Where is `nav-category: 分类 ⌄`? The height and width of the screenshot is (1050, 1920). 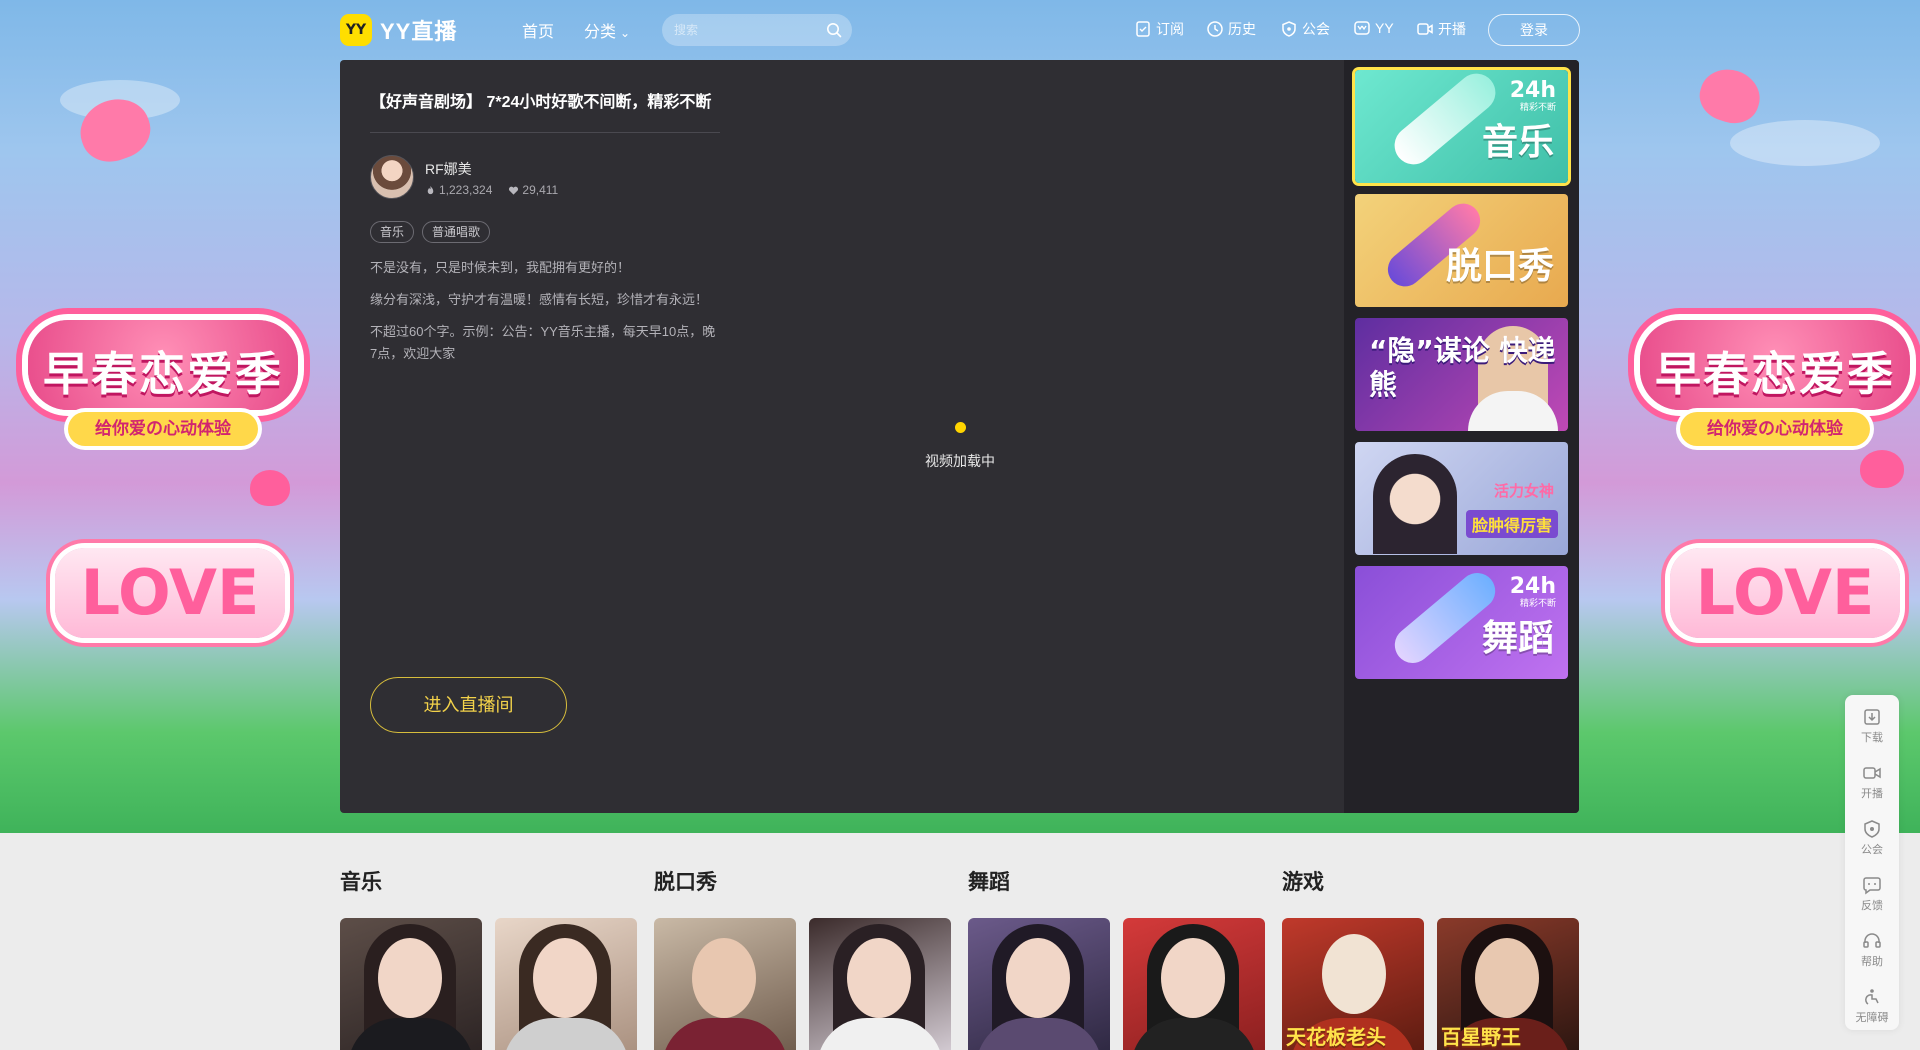 nav-category: 分类 ⌄ is located at coordinates (607, 30).